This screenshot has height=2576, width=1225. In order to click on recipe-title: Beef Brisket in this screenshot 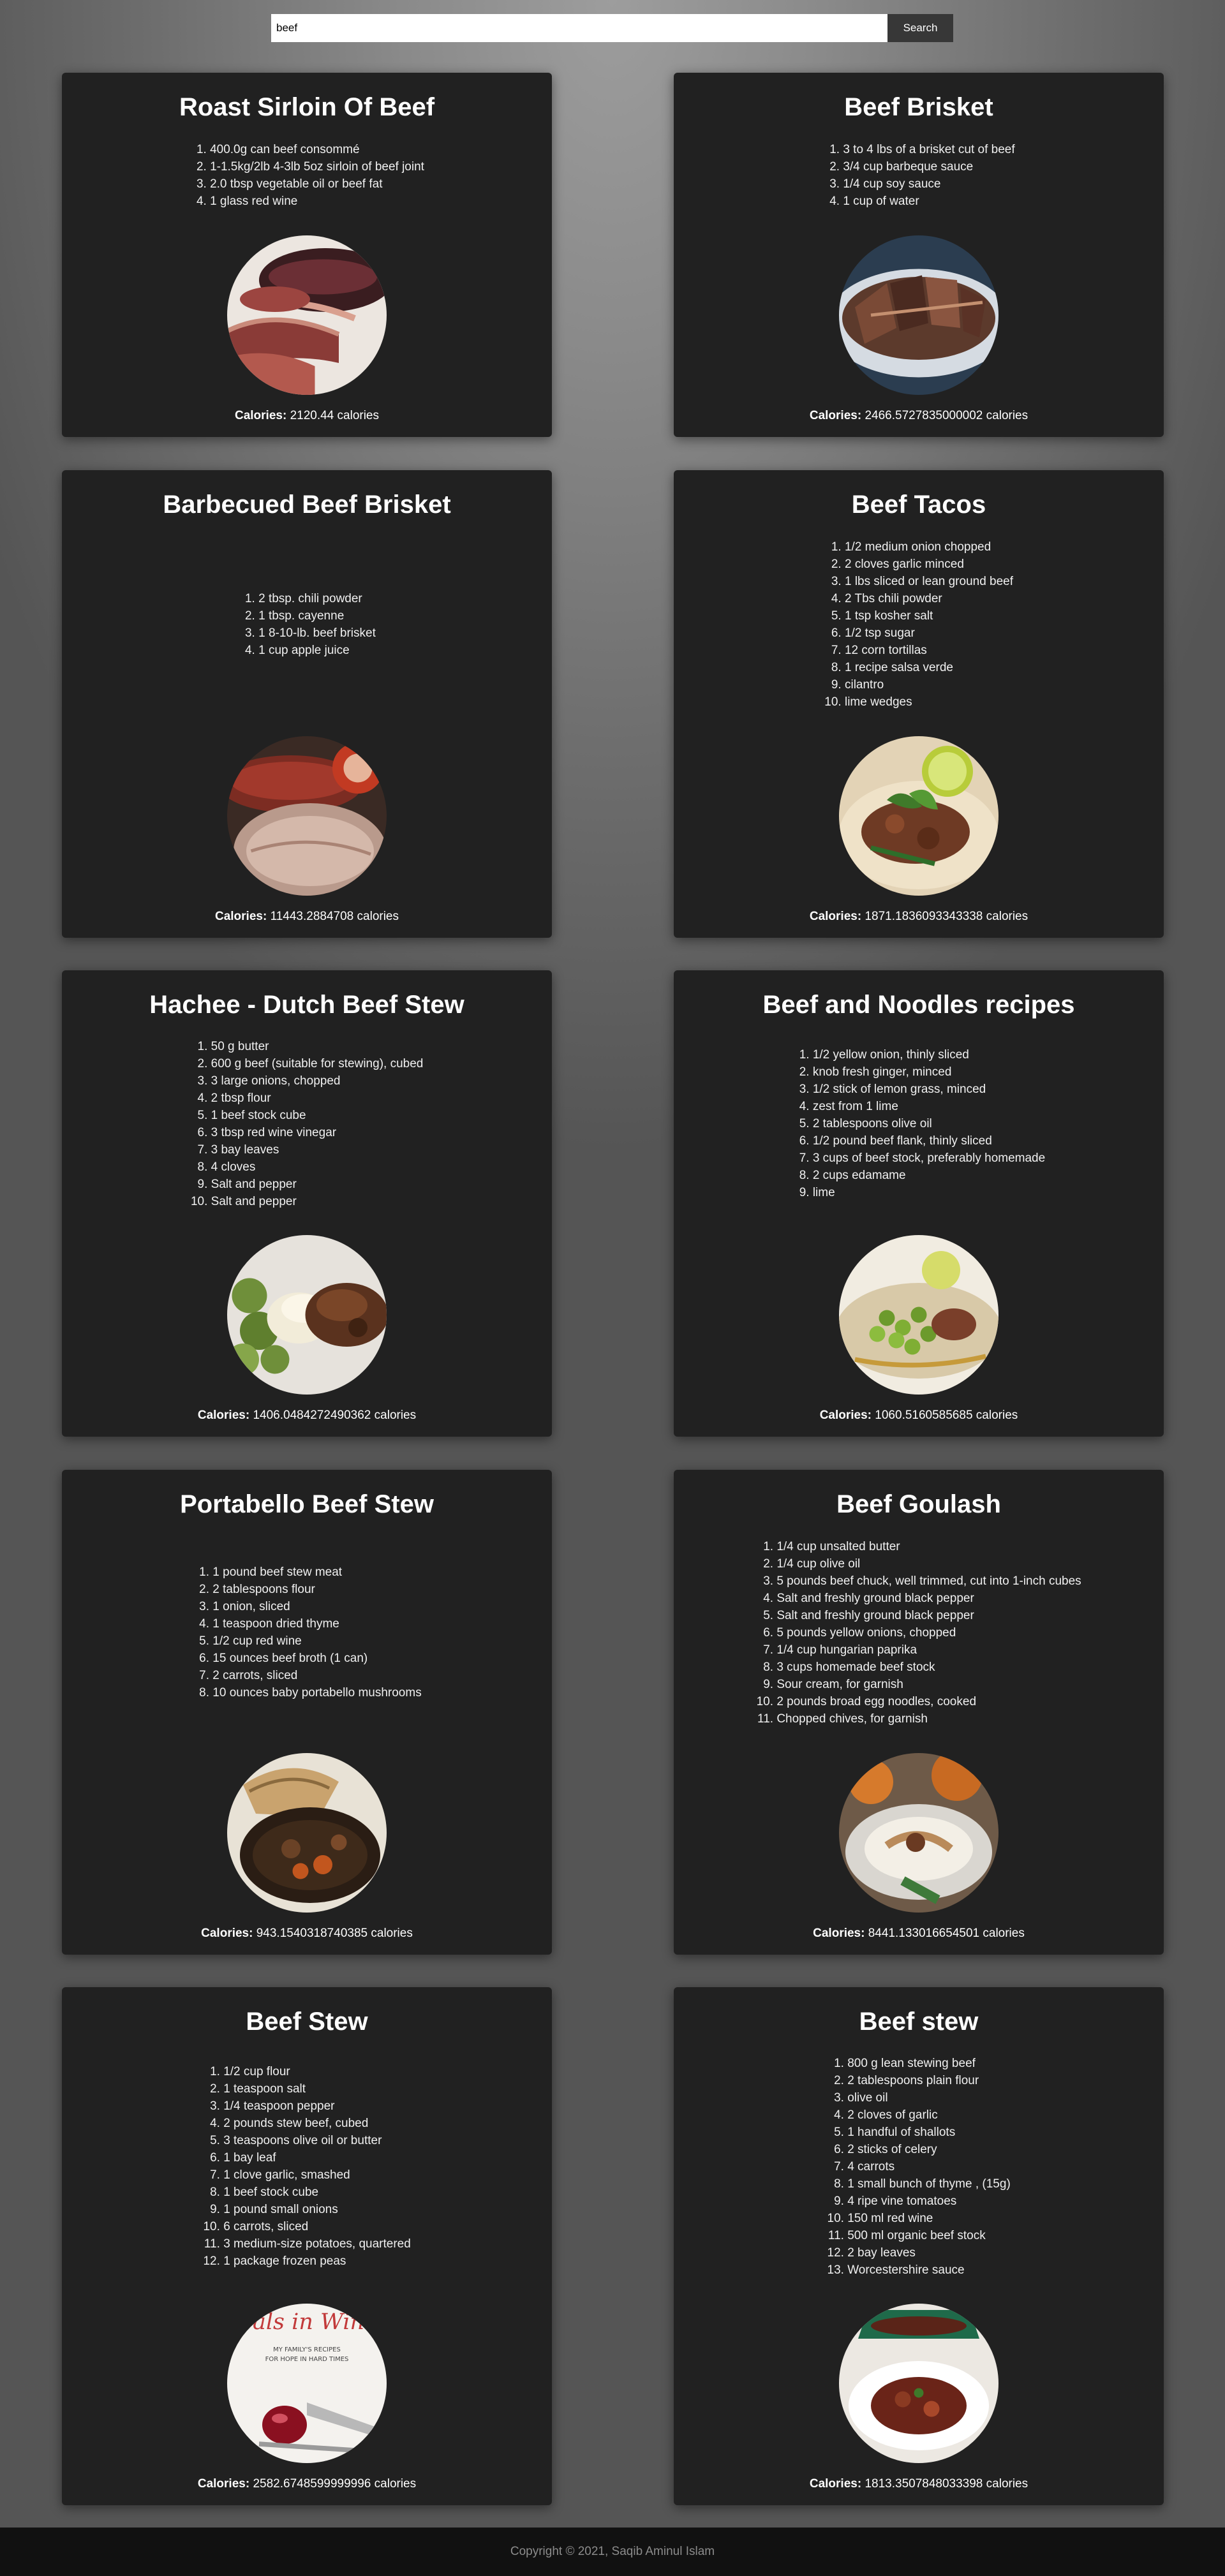, I will do `click(918, 107)`.